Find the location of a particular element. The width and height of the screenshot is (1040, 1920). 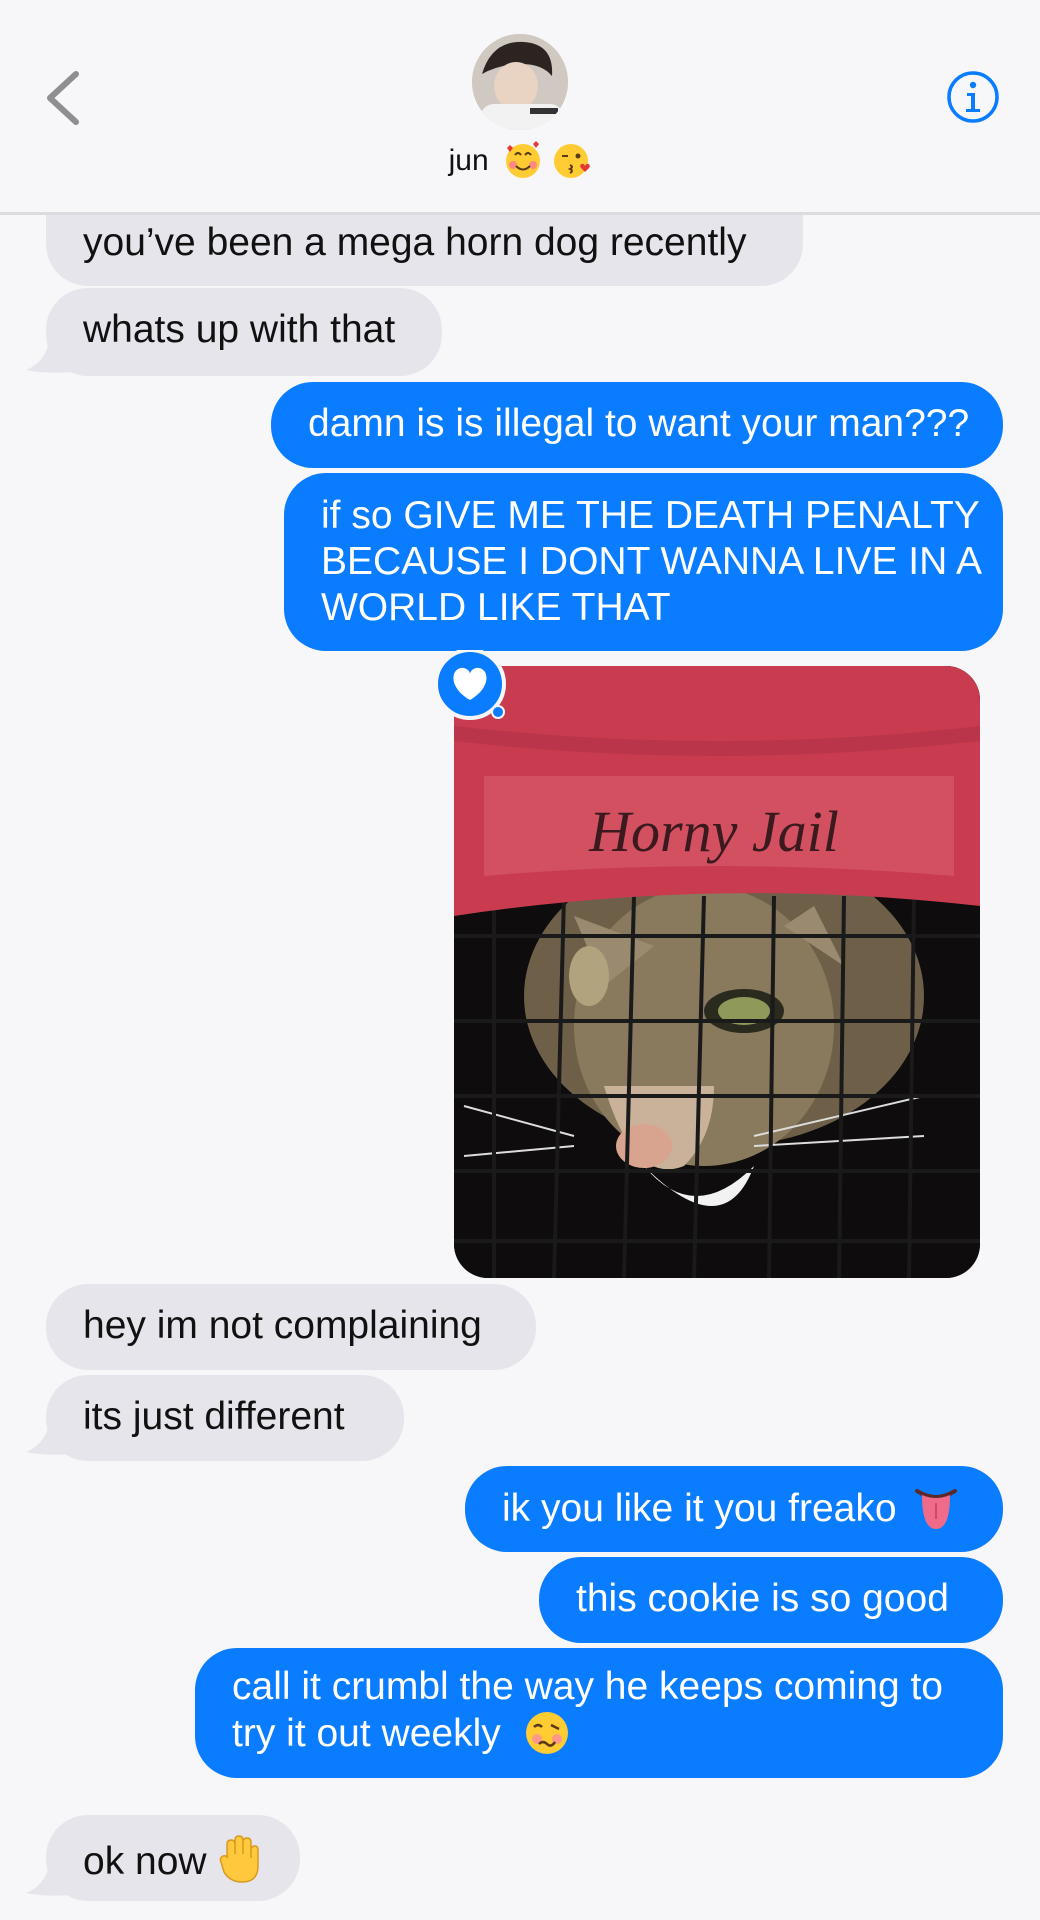

message-text: this cookie is so good is located at coordinates (762, 1598).